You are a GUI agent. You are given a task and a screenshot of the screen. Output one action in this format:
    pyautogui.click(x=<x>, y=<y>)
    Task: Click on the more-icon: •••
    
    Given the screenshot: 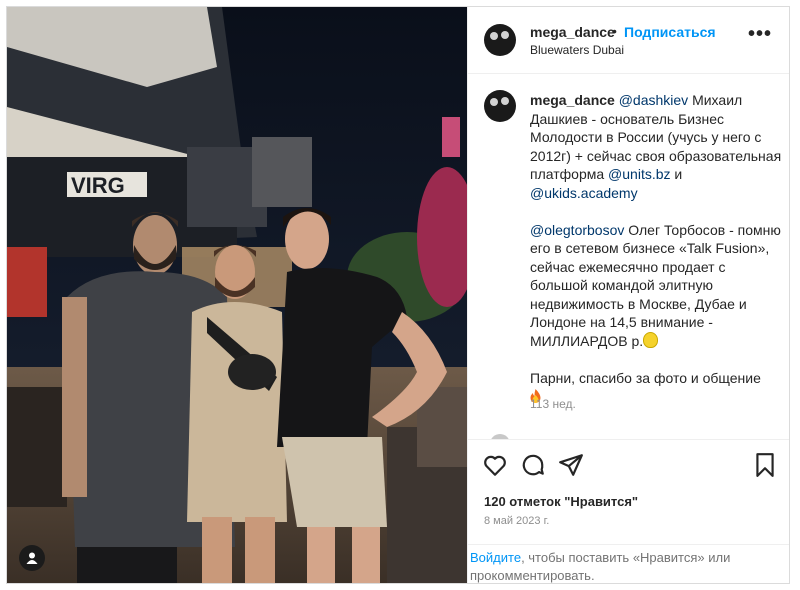 What is the action you would take?
    pyautogui.click(x=760, y=34)
    